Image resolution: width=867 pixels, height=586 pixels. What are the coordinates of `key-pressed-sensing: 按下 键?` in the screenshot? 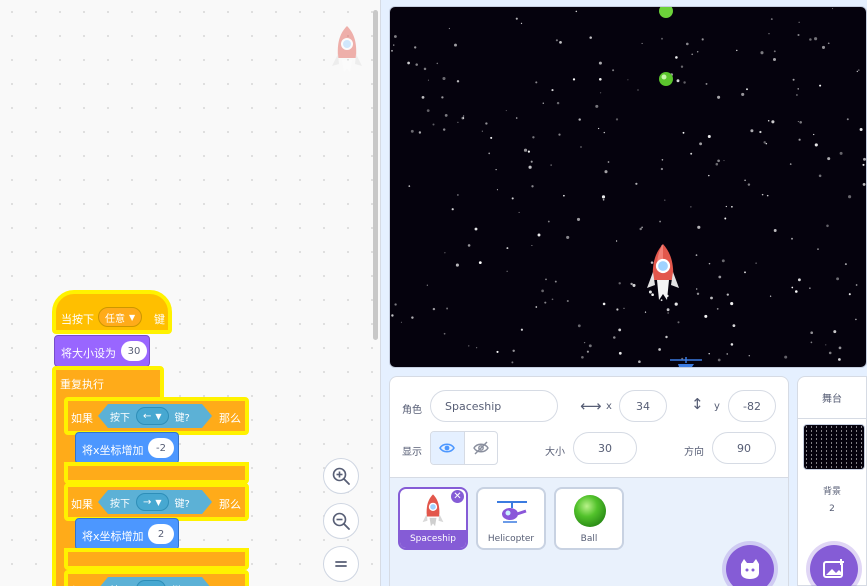 It's located at (155, 581).